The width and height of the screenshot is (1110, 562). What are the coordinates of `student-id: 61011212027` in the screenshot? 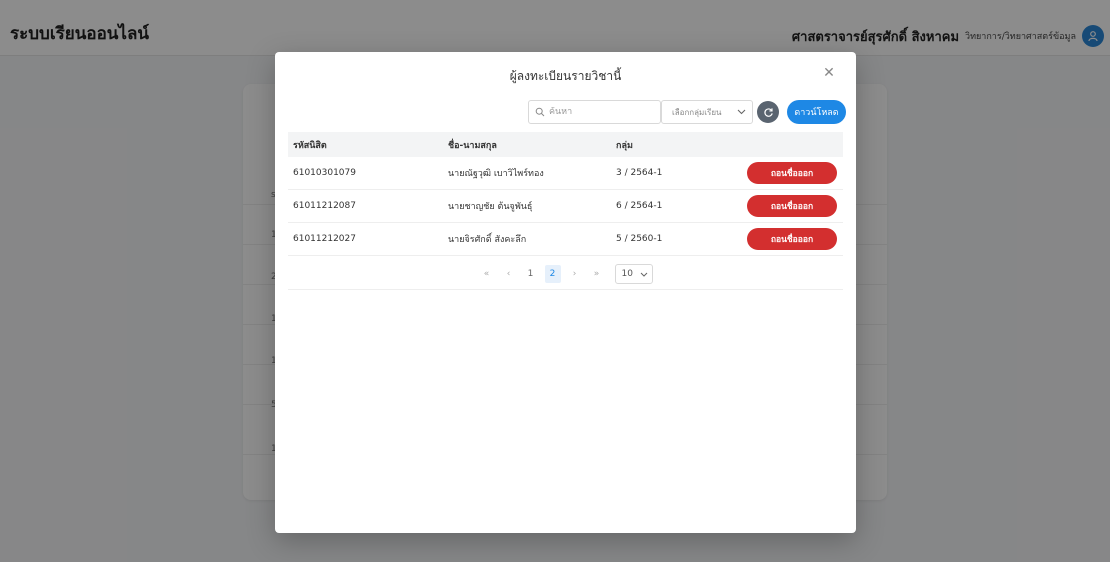 It's located at (324, 239).